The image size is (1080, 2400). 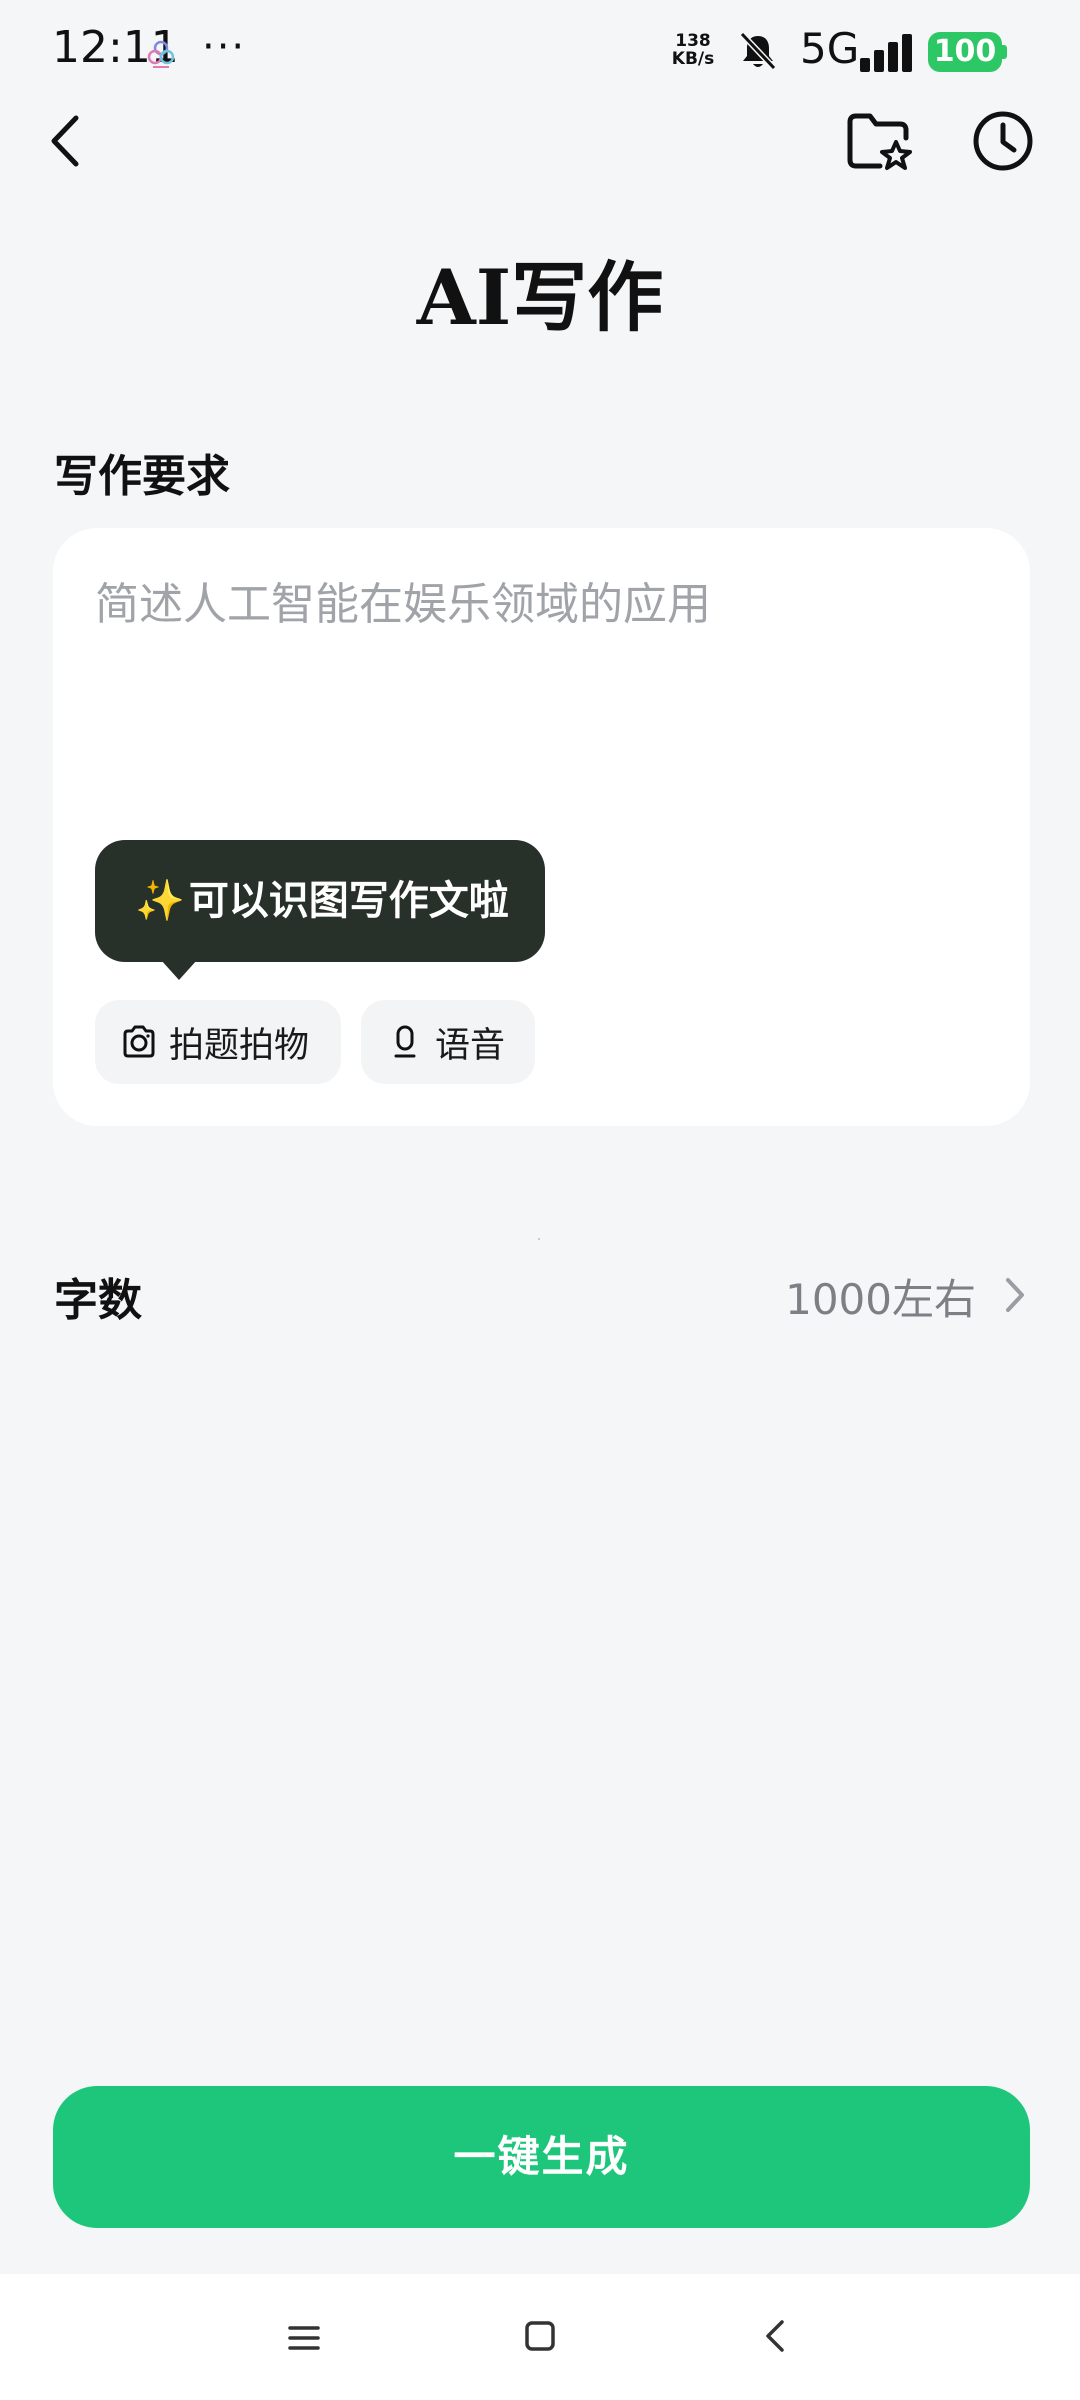 What do you see at coordinates (758, 51) in the screenshot?
I see `bell-off-icon` at bounding box center [758, 51].